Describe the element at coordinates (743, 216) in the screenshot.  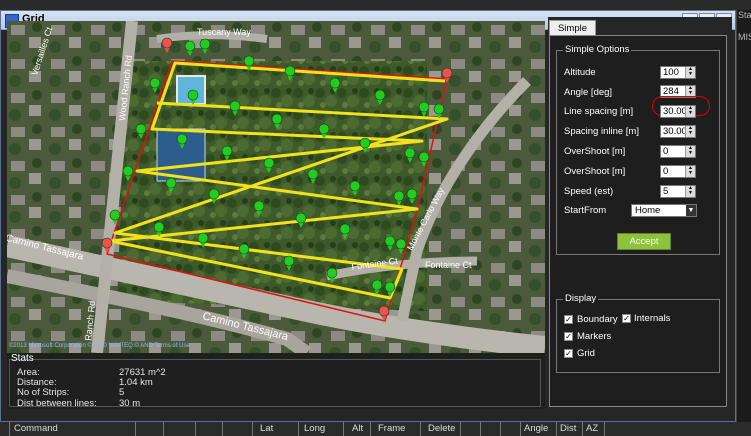
I see `background-right-strip: Sta MIS` at that location.